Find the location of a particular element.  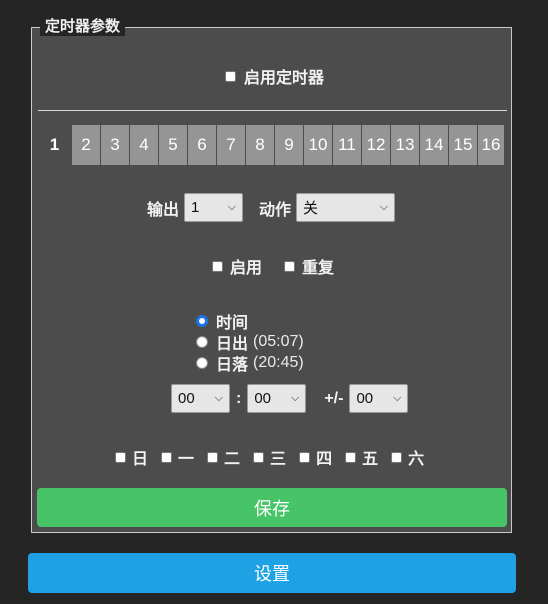

days-row: 日 一 二 三 四 五 六 is located at coordinates (269, 457).